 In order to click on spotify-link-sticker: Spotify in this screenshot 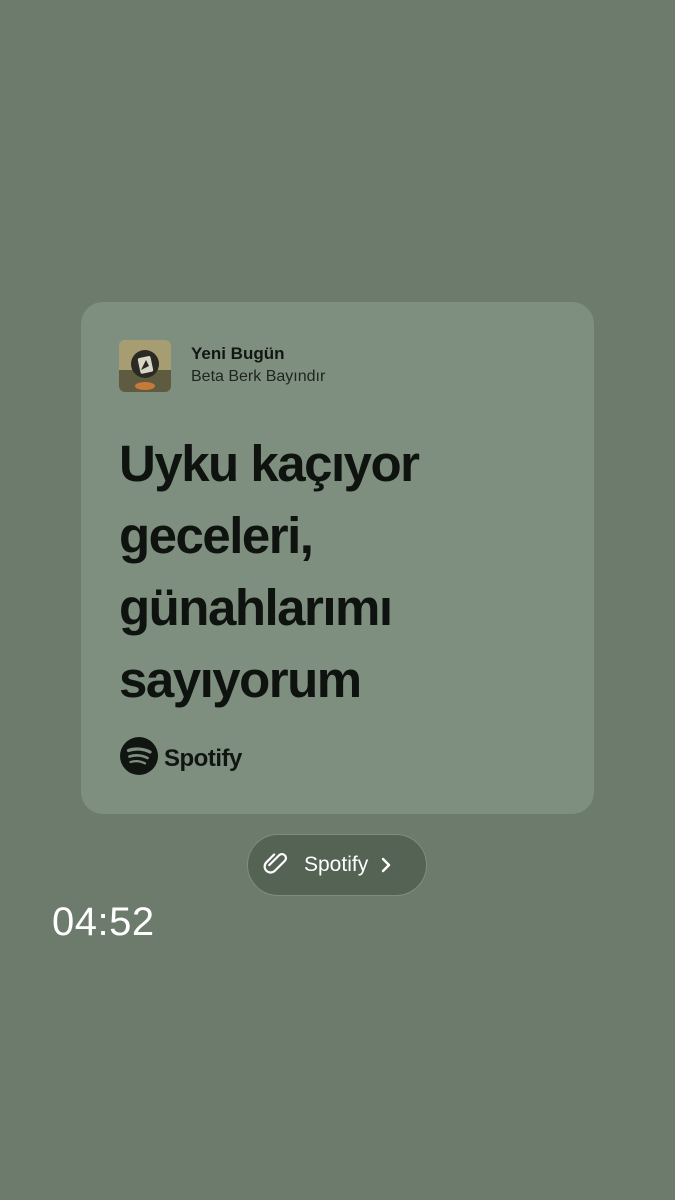, I will do `click(337, 865)`.